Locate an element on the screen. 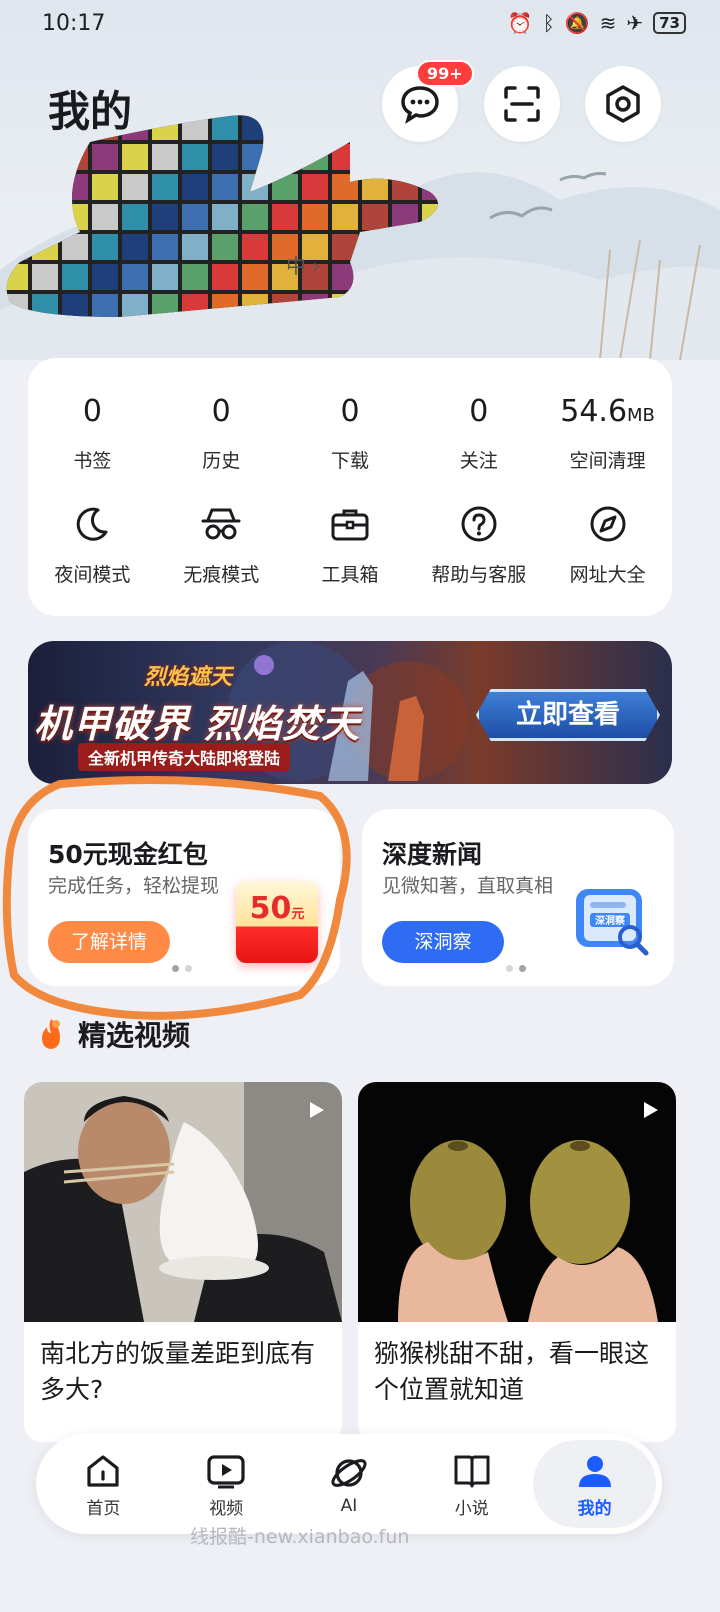  deep-news-card: 深度新闻 见微知著，直取真相 深洞察 深洞察 is located at coordinates (518, 897).